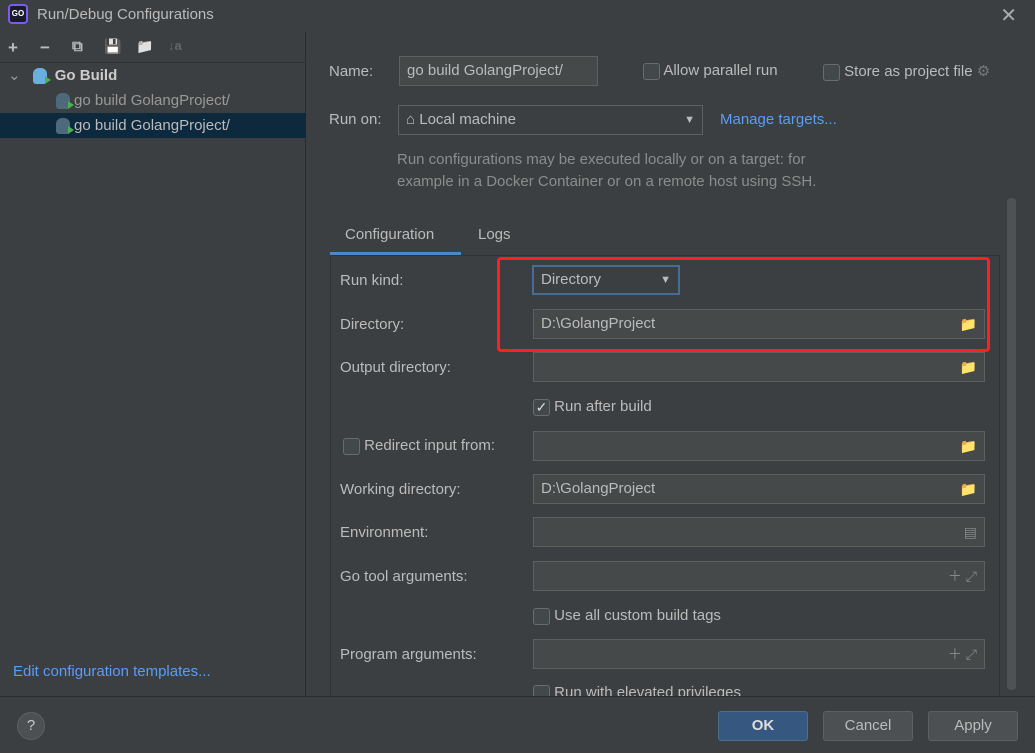  What do you see at coordinates (973, 726) in the screenshot?
I see `apply-button: Apply` at bounding box center [973, 726].